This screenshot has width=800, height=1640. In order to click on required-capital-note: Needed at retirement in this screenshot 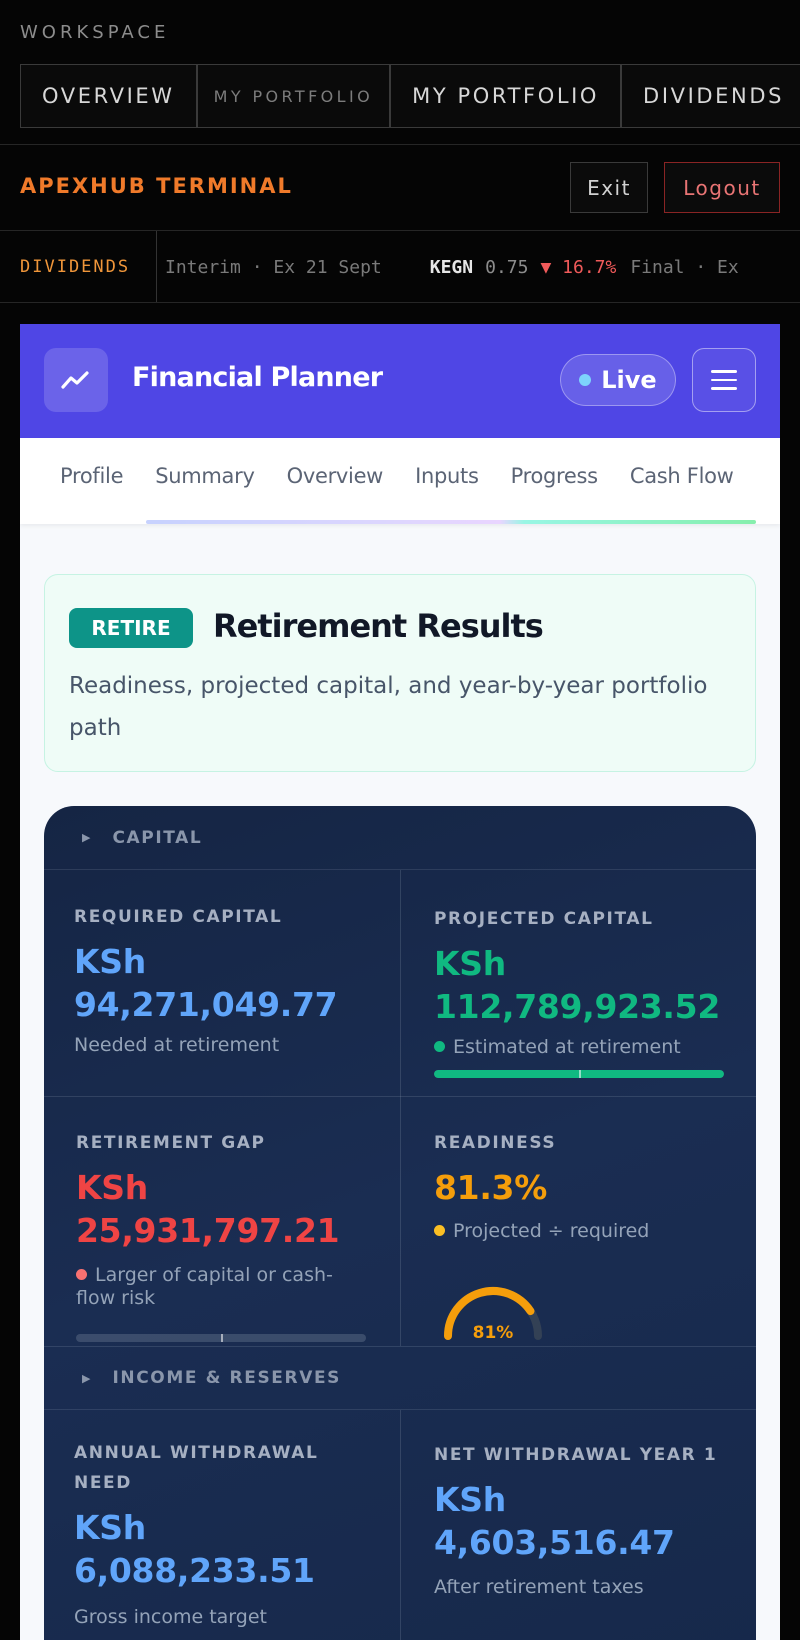, I will do `click(177, 1045)`.